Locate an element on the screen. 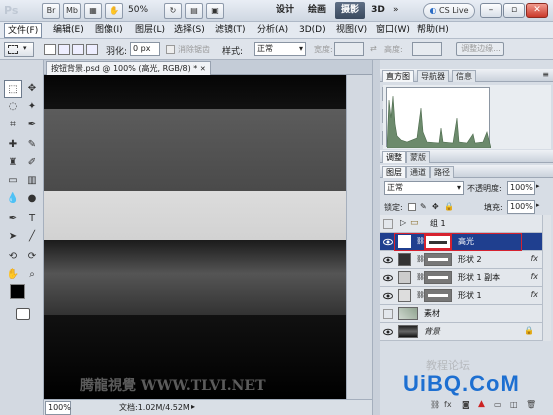 The image size is (553, 415). lock-position-icon: ✥ is located at coordinates (435, 206).